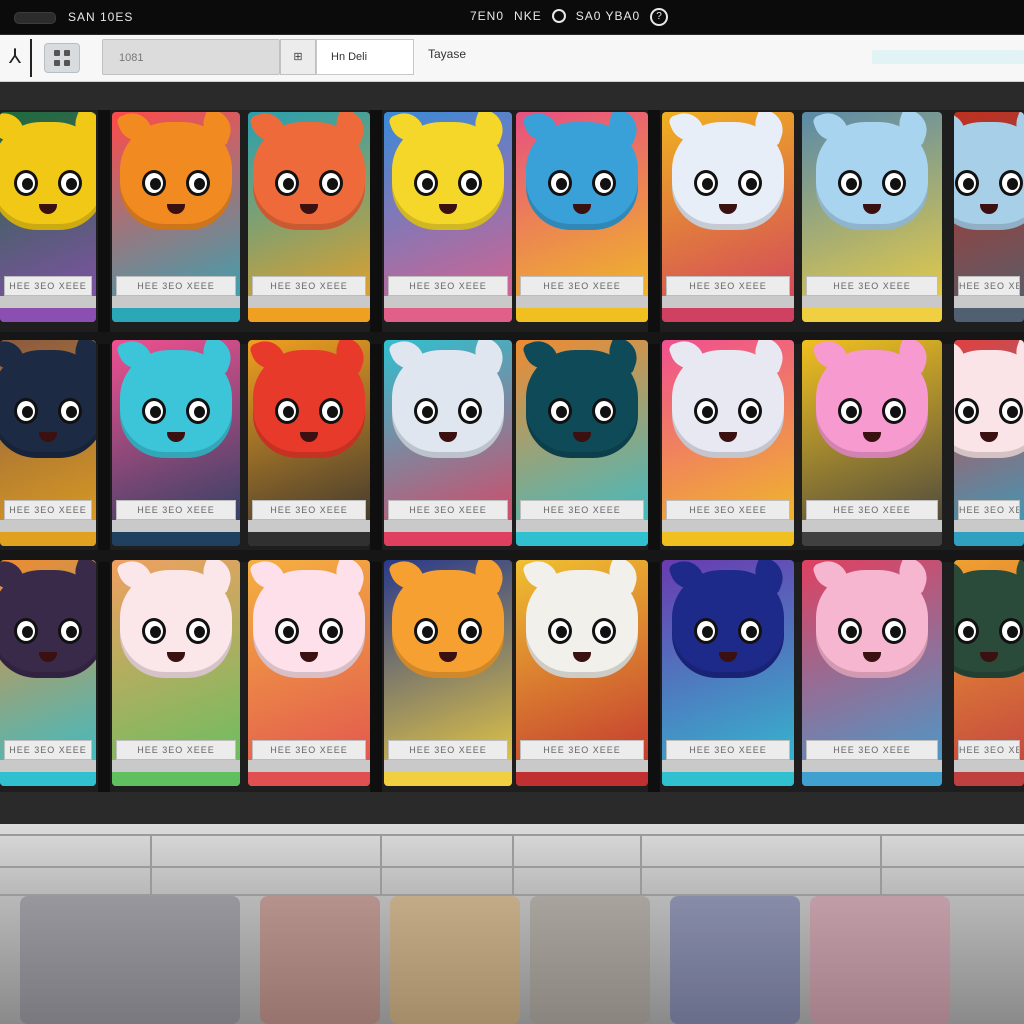 This screenshot has width=1024, height=1024. Describe the element at coordinates (35, 18) in the screenshot. I see `window-pill` at that location.